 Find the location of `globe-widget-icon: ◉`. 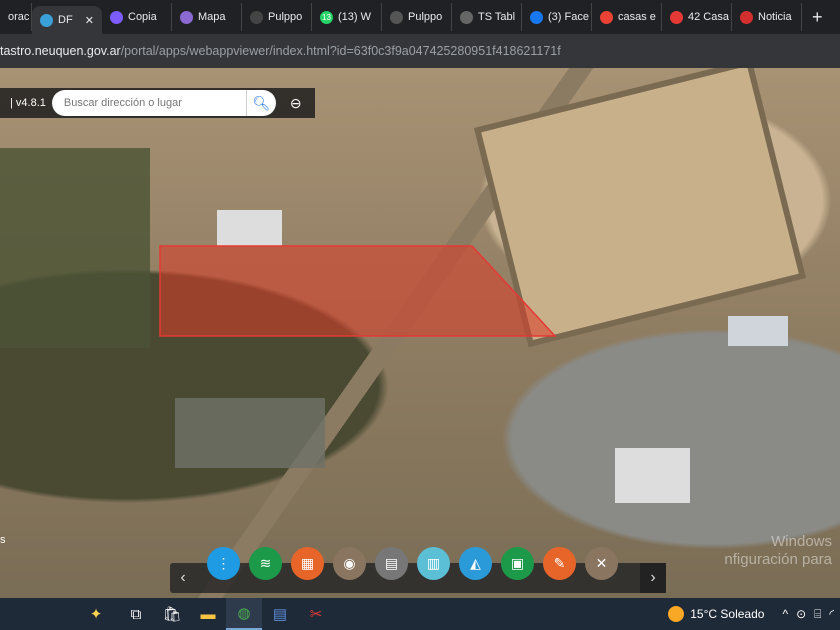

globe-widget-icon: ◉ is located at coordinates (349, 563).